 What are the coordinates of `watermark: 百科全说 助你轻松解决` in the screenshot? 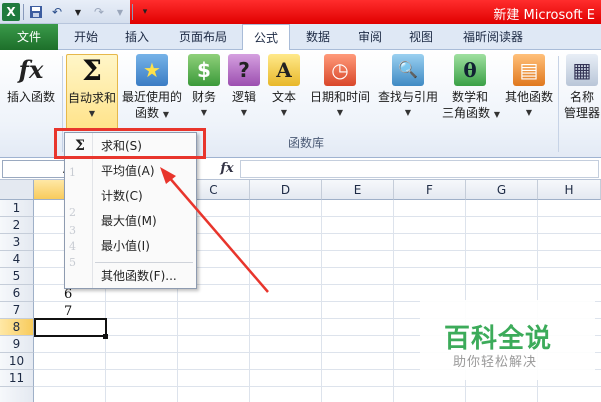 It's located at (507, 340).